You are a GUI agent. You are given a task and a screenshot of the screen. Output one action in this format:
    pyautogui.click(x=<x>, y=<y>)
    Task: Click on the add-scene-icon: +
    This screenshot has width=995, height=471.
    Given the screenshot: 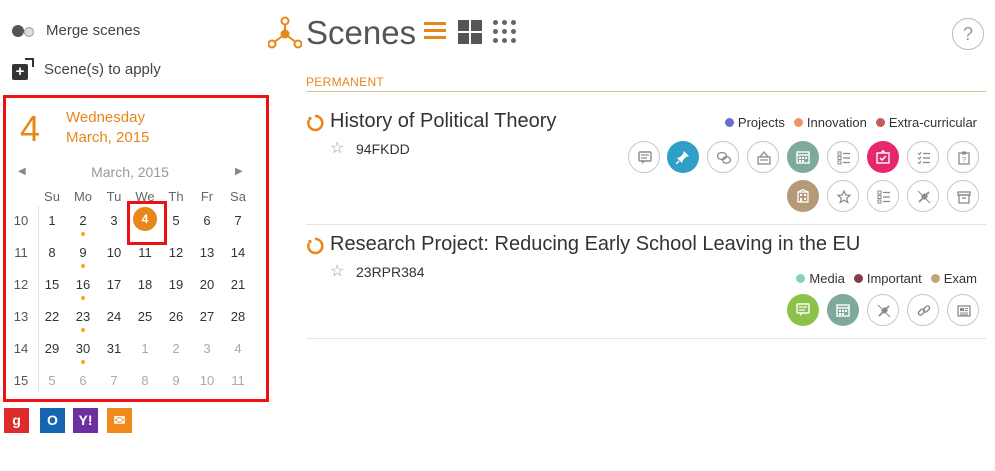 What is the action you would take?
    pyautogui.click(x=23, y=69)
    